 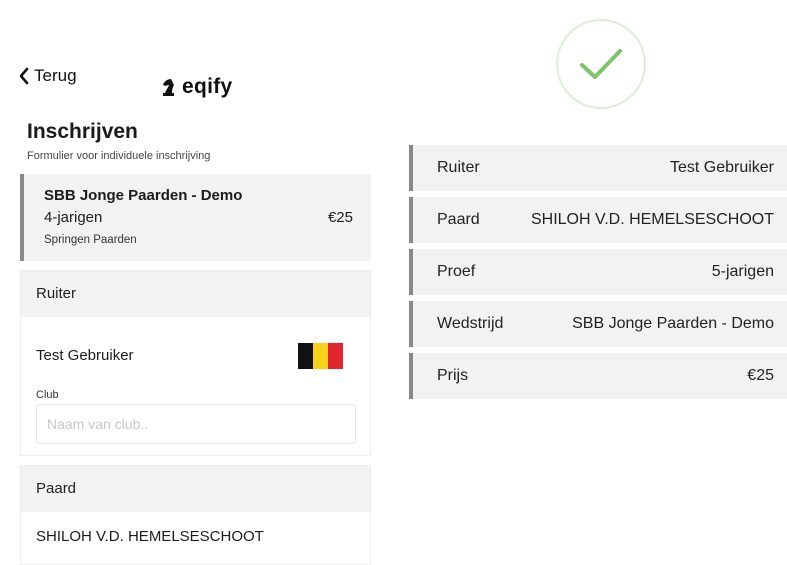 I want to click on summary-label: Proef, so click(x=456, y=271).